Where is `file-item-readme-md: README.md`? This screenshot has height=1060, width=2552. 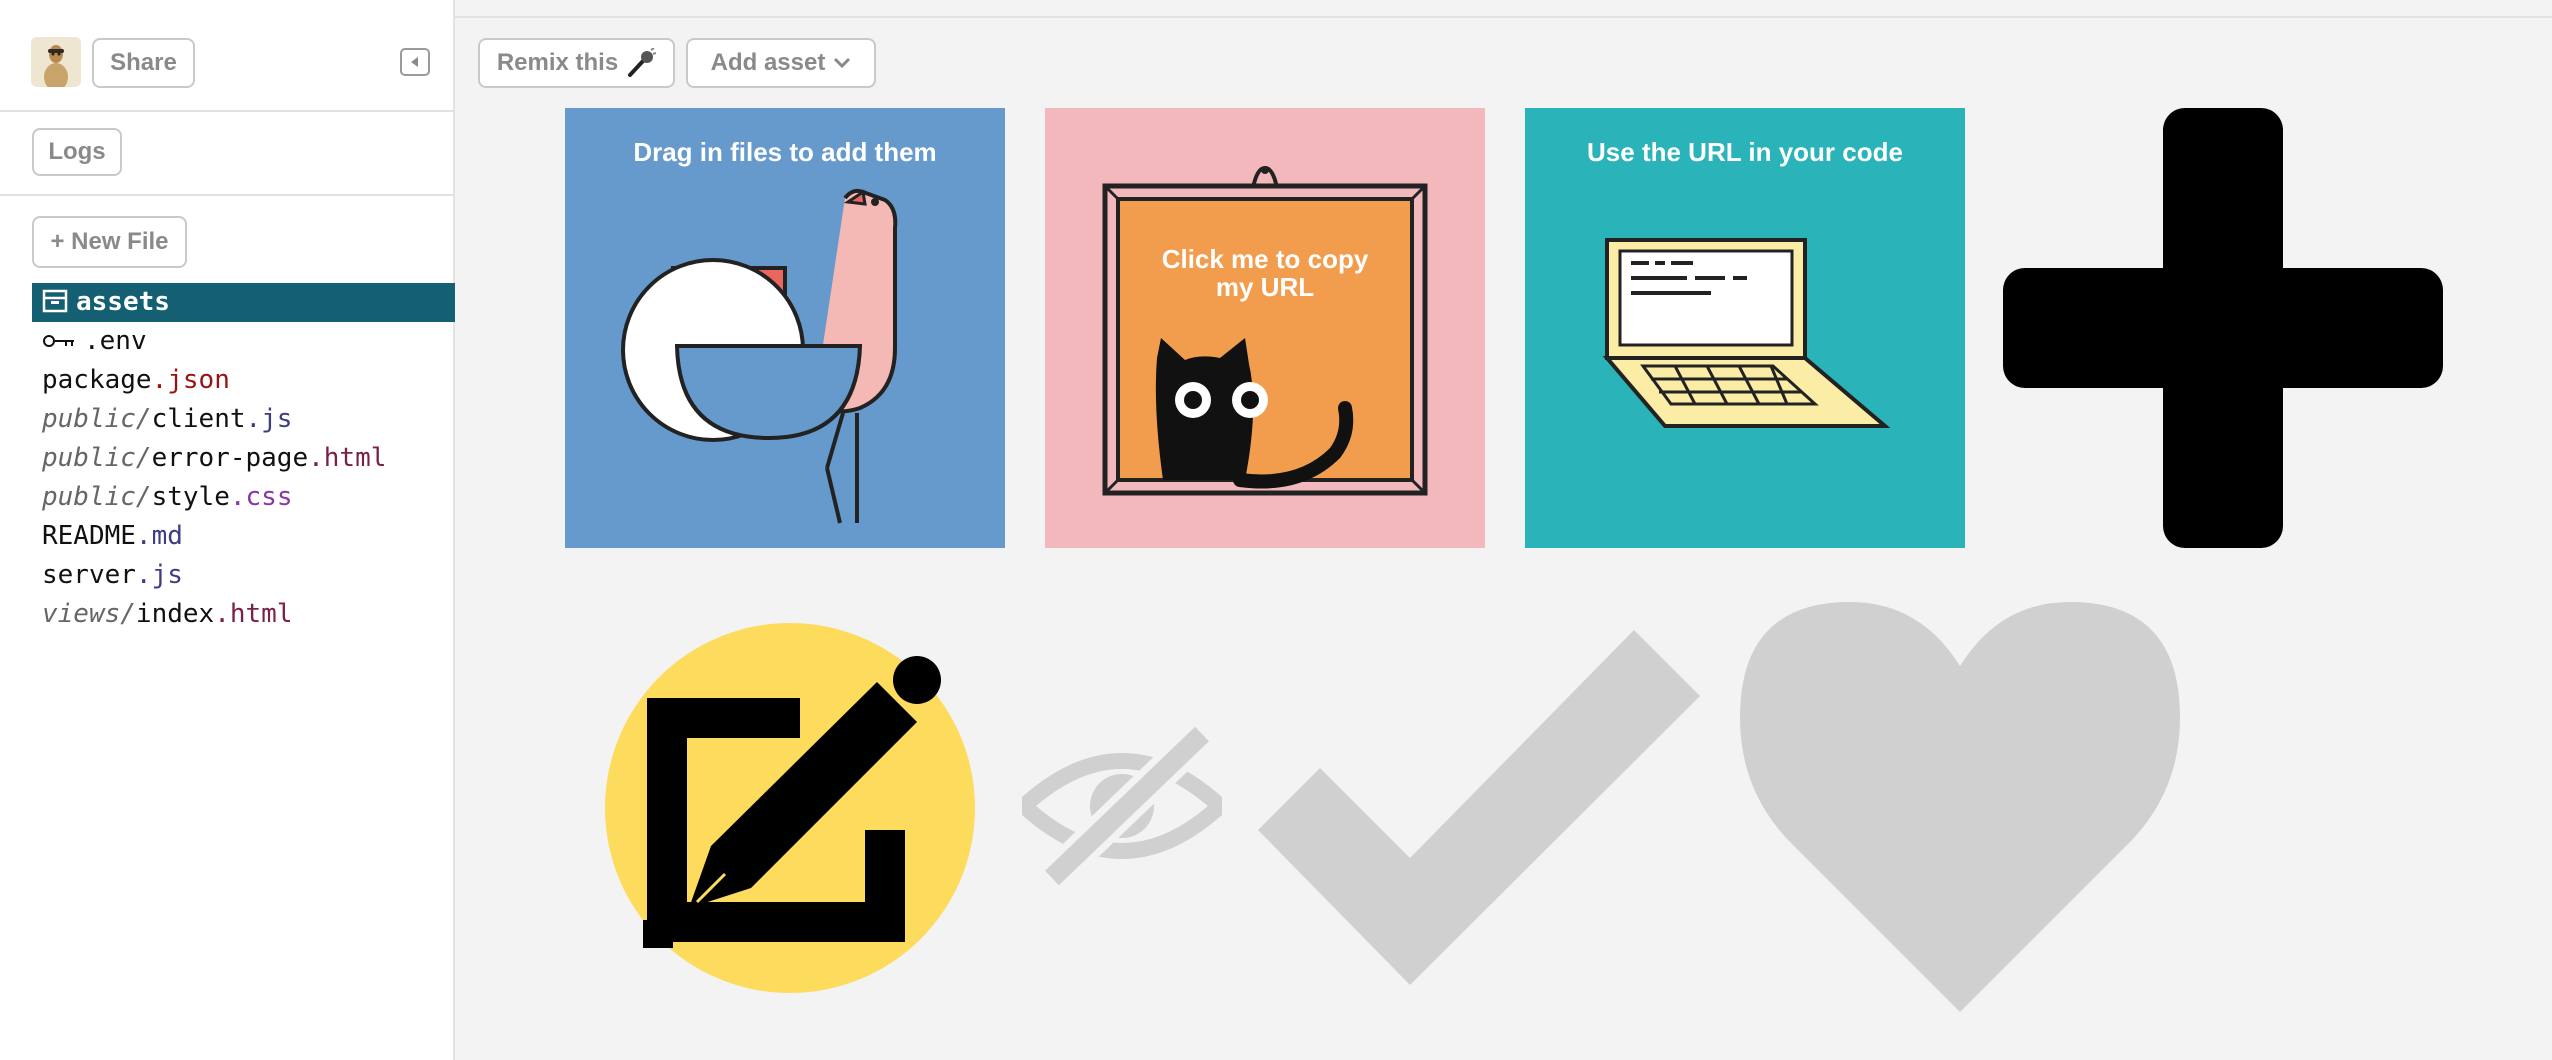 file-item-readme-md: README.md is located at coordinates (243, 536).